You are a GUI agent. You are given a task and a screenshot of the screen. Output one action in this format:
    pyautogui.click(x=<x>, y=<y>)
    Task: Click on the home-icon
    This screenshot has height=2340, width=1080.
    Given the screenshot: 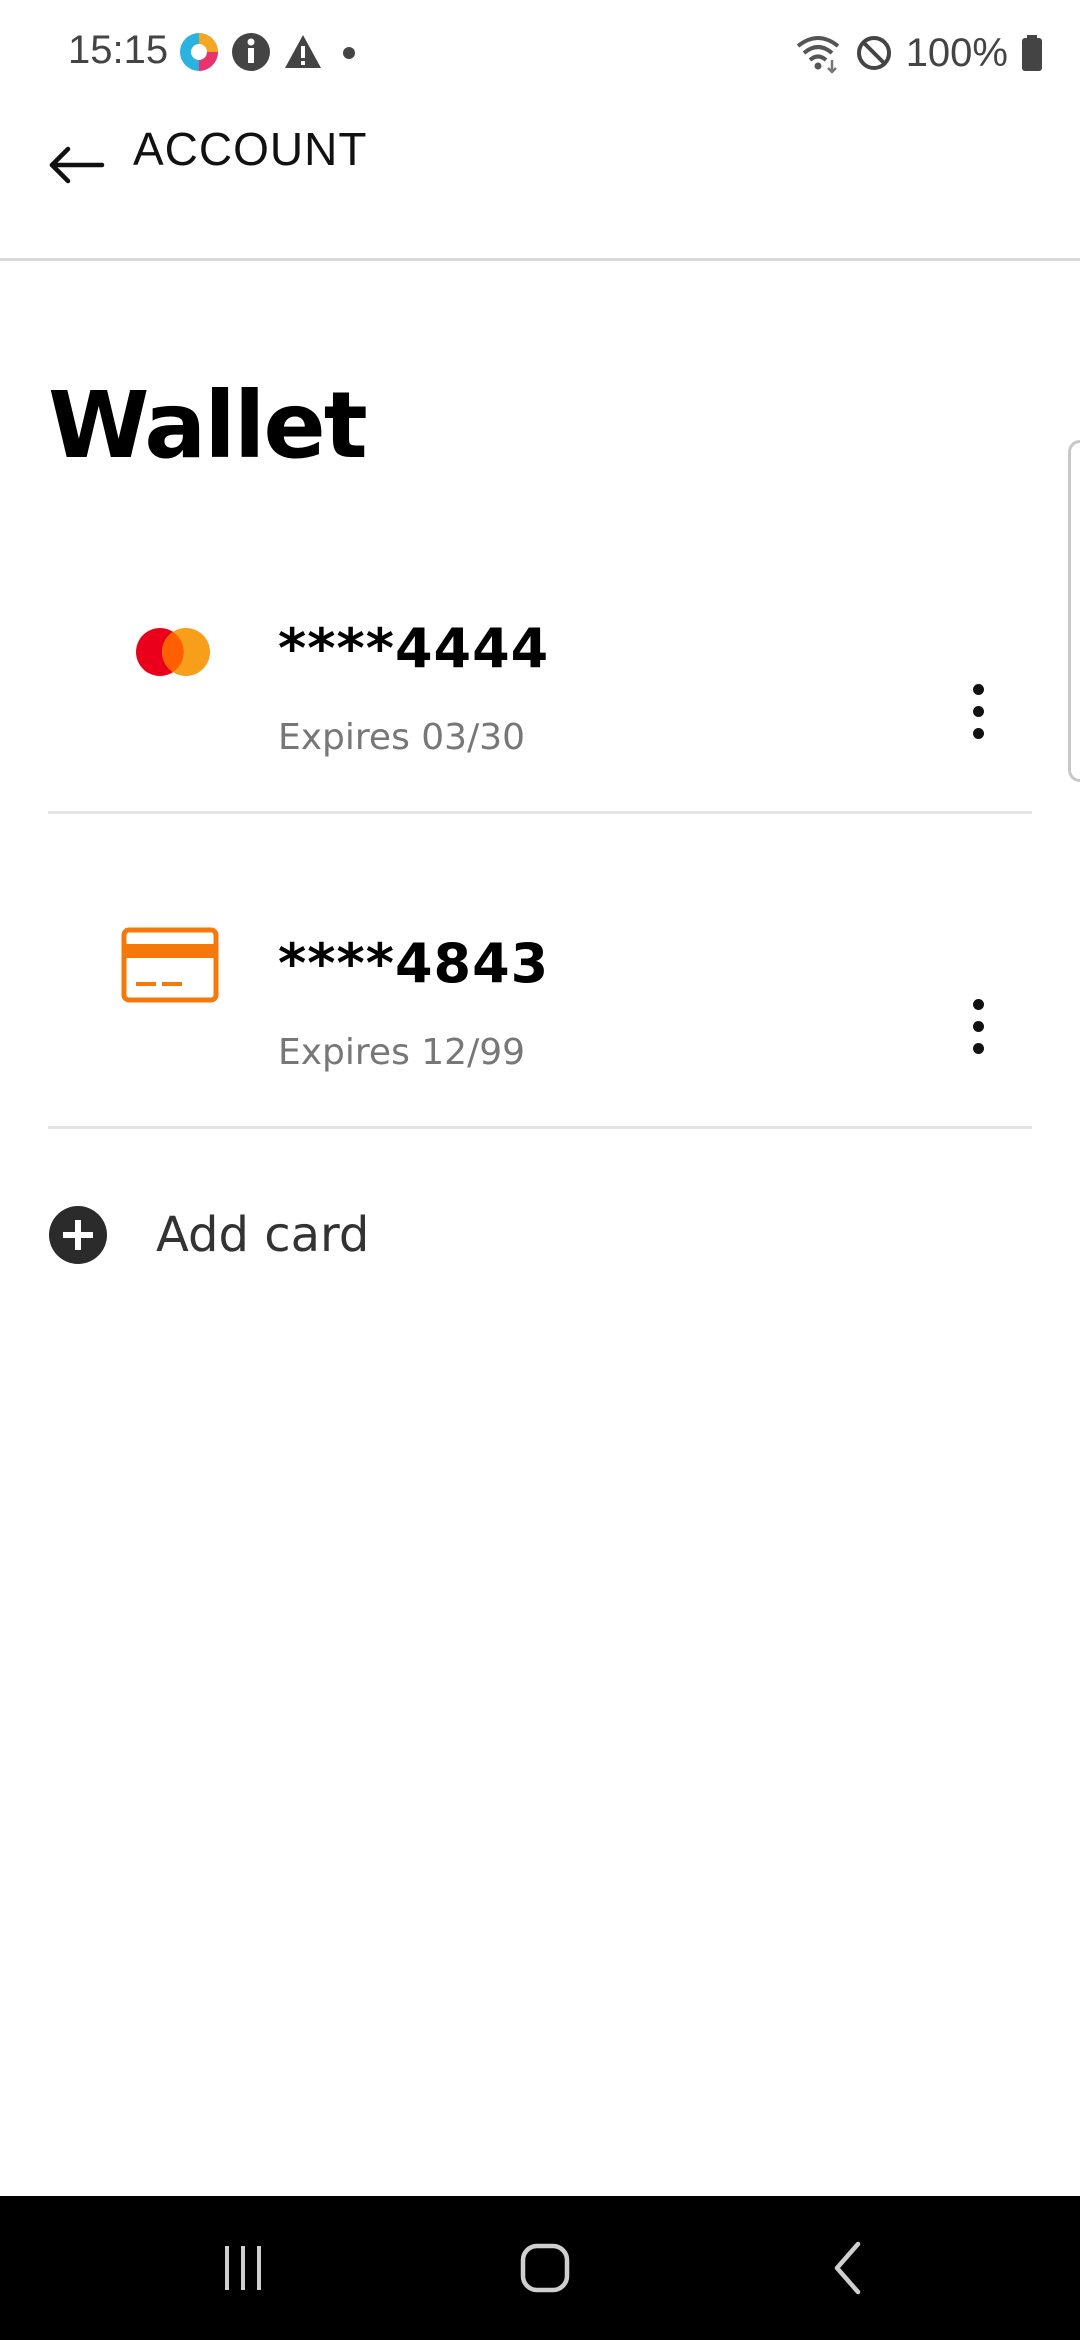 What is the action you would take?
    pyautogui.click(x=545, y=2268)
    